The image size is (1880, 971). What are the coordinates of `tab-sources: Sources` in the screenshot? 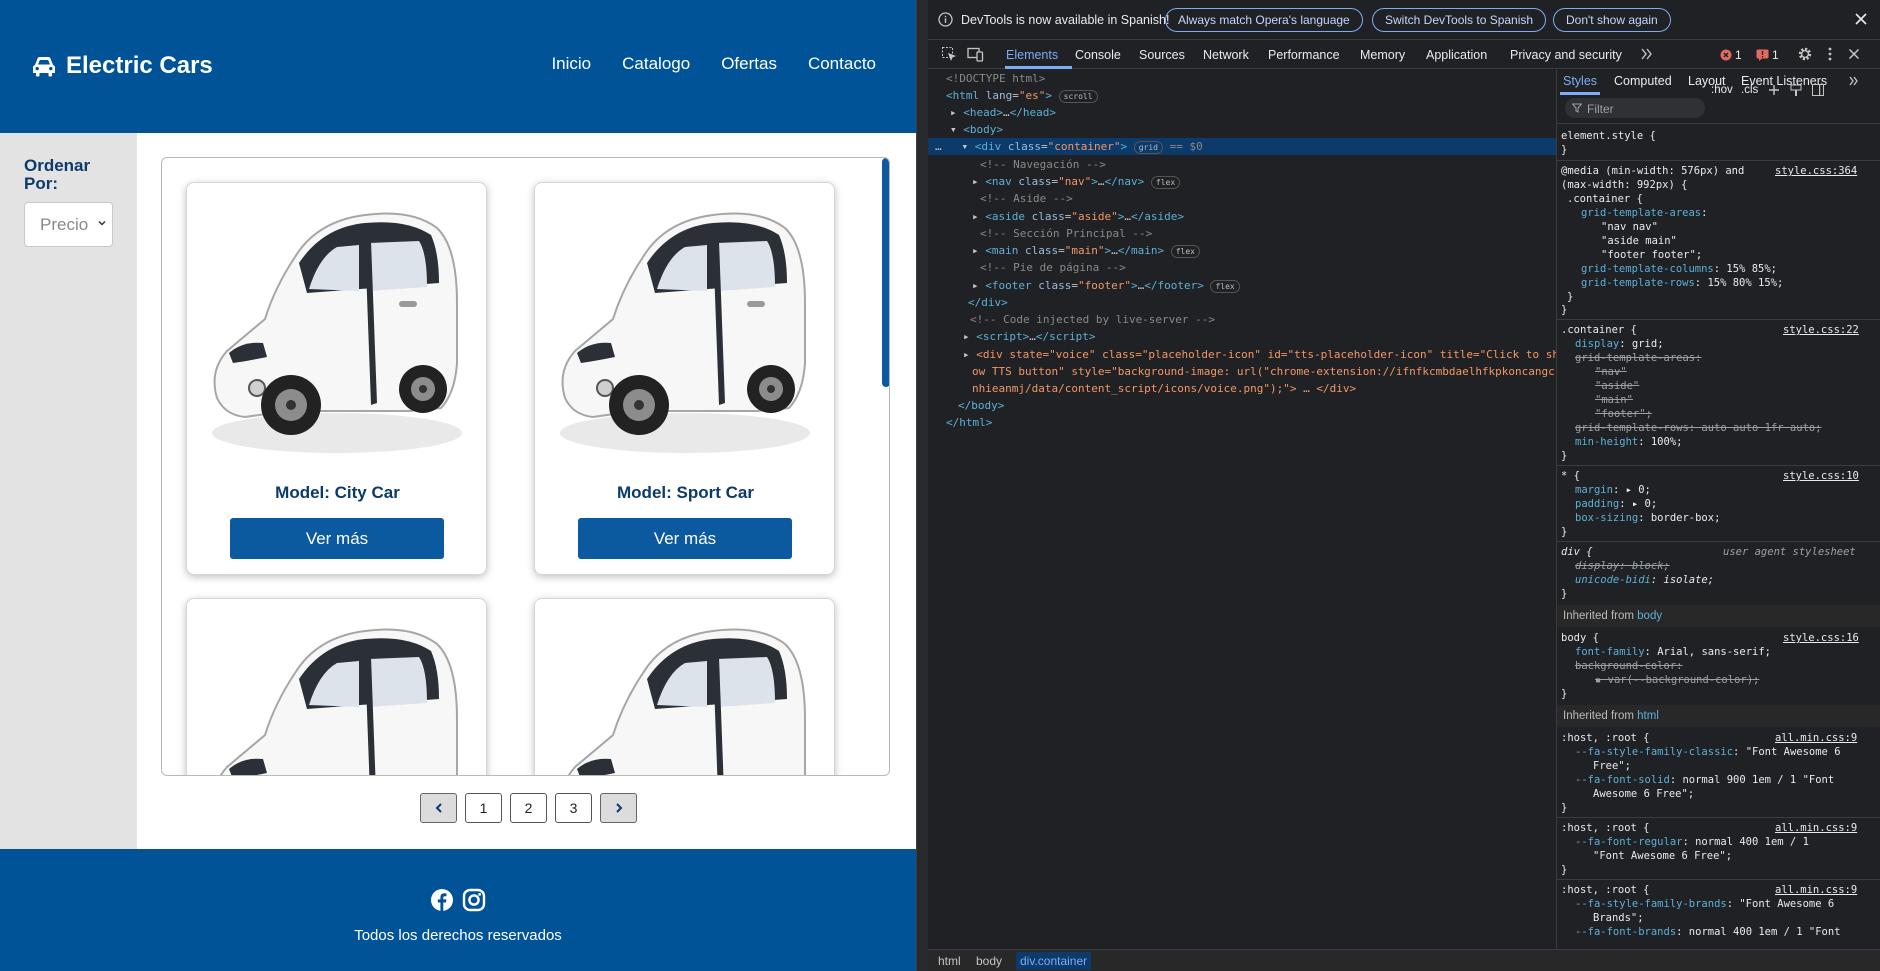 It's located at (1162, 55).